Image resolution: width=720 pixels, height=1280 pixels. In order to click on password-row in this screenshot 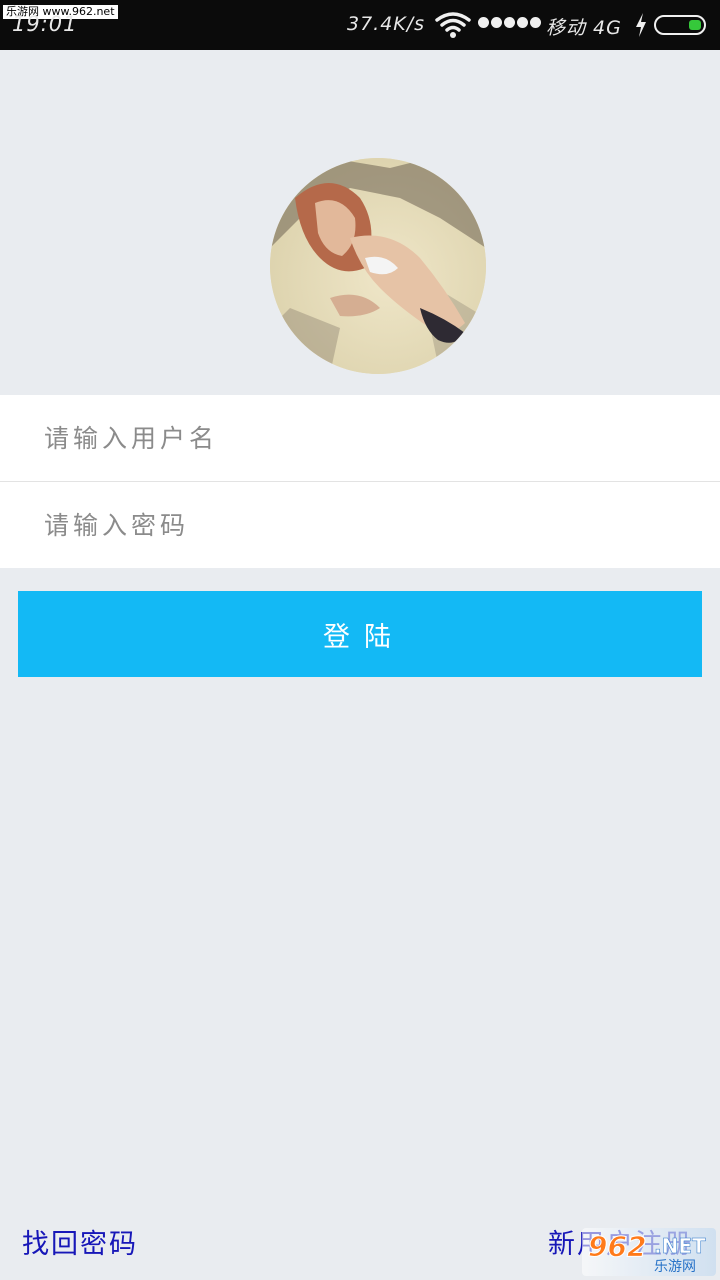, I will do `click(360, 525)`.